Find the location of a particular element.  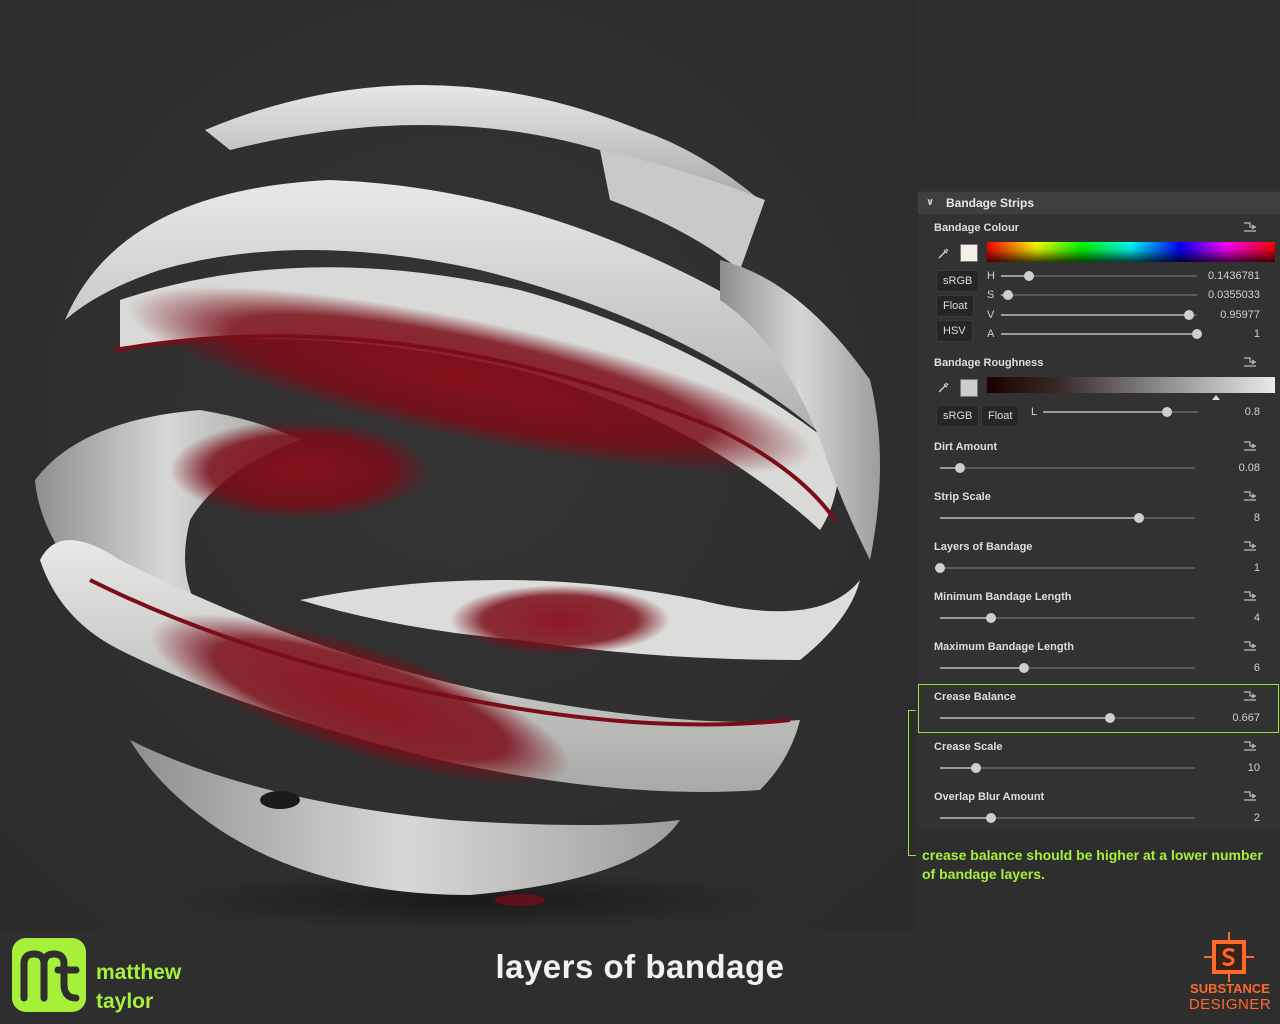

dirt-amount-slider is located at coordinates (1067, 468).